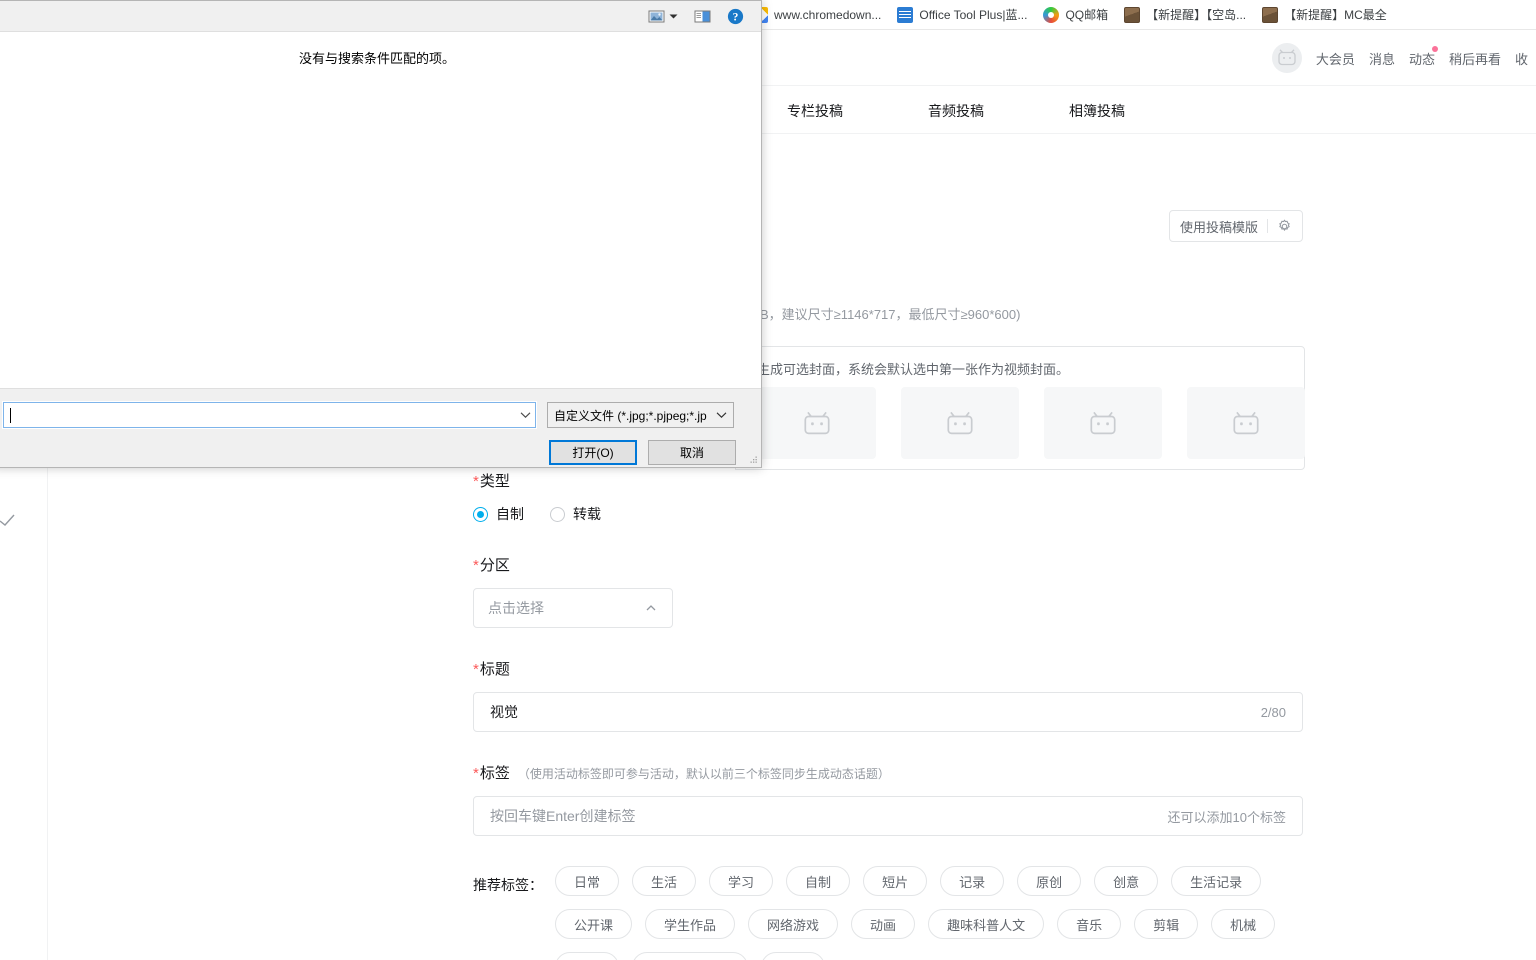 The height and width of the screenshot is (960, 1536). I want to click on nav-link-watch-later: 稍后再看, so click(1475, 58).